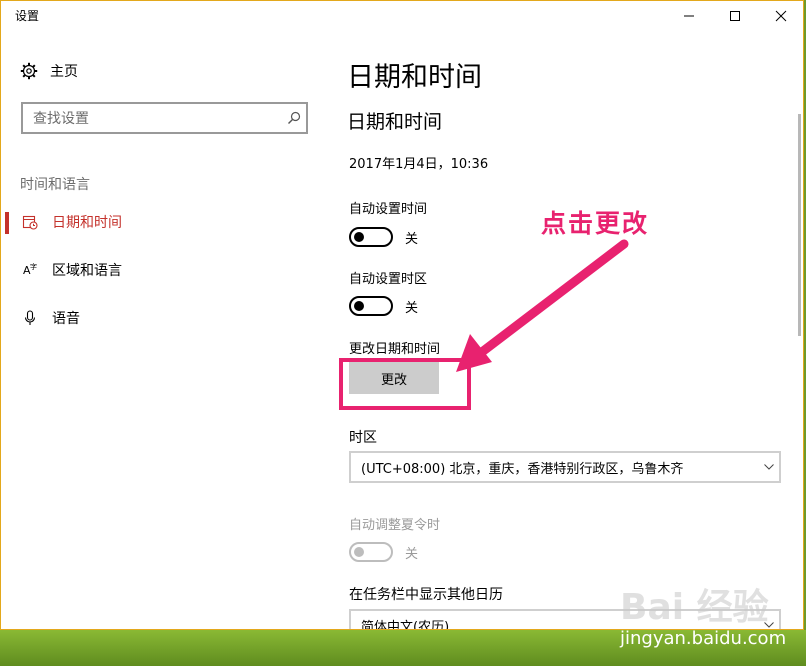 This screenshot has height=666, width=806. Describe the element at coordinates (371, 237) in the screenshot. I see `auto-time-toggle` at that location.